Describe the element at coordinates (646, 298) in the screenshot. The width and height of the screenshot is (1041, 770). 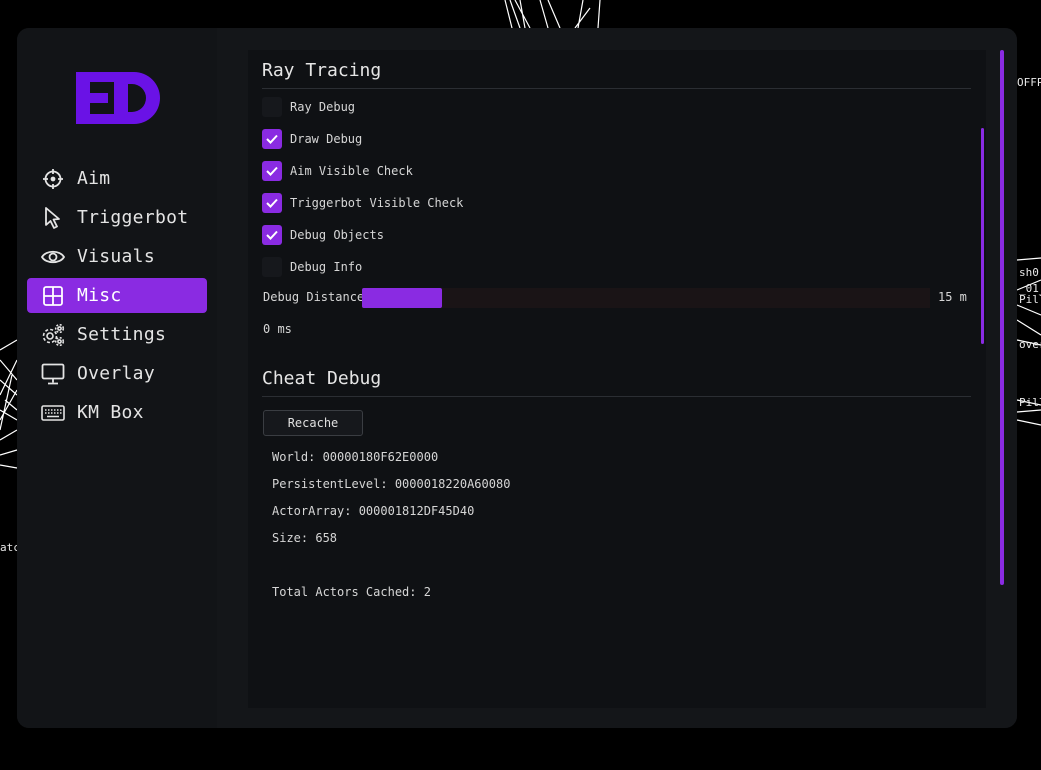
I see `debug-distance-slider` at that location.